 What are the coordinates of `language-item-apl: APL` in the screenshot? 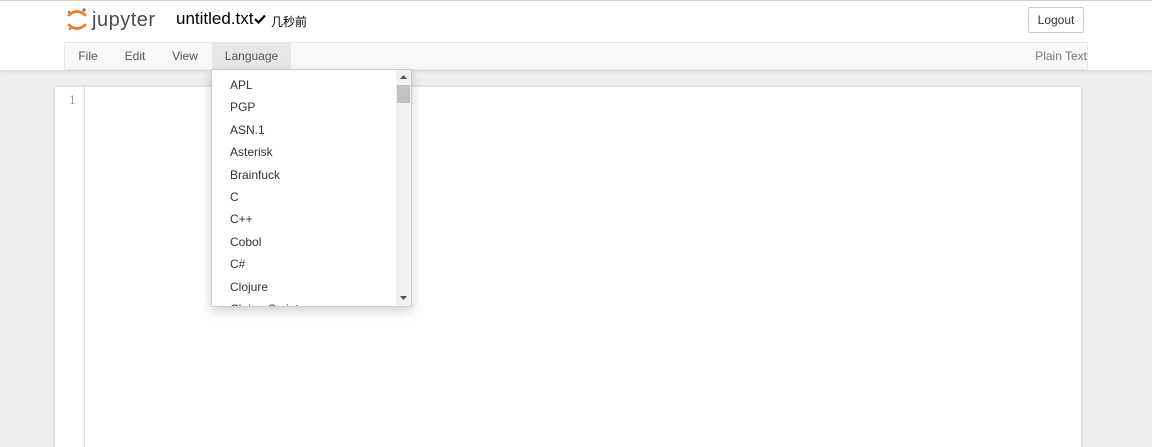 It's located at (304, 85).